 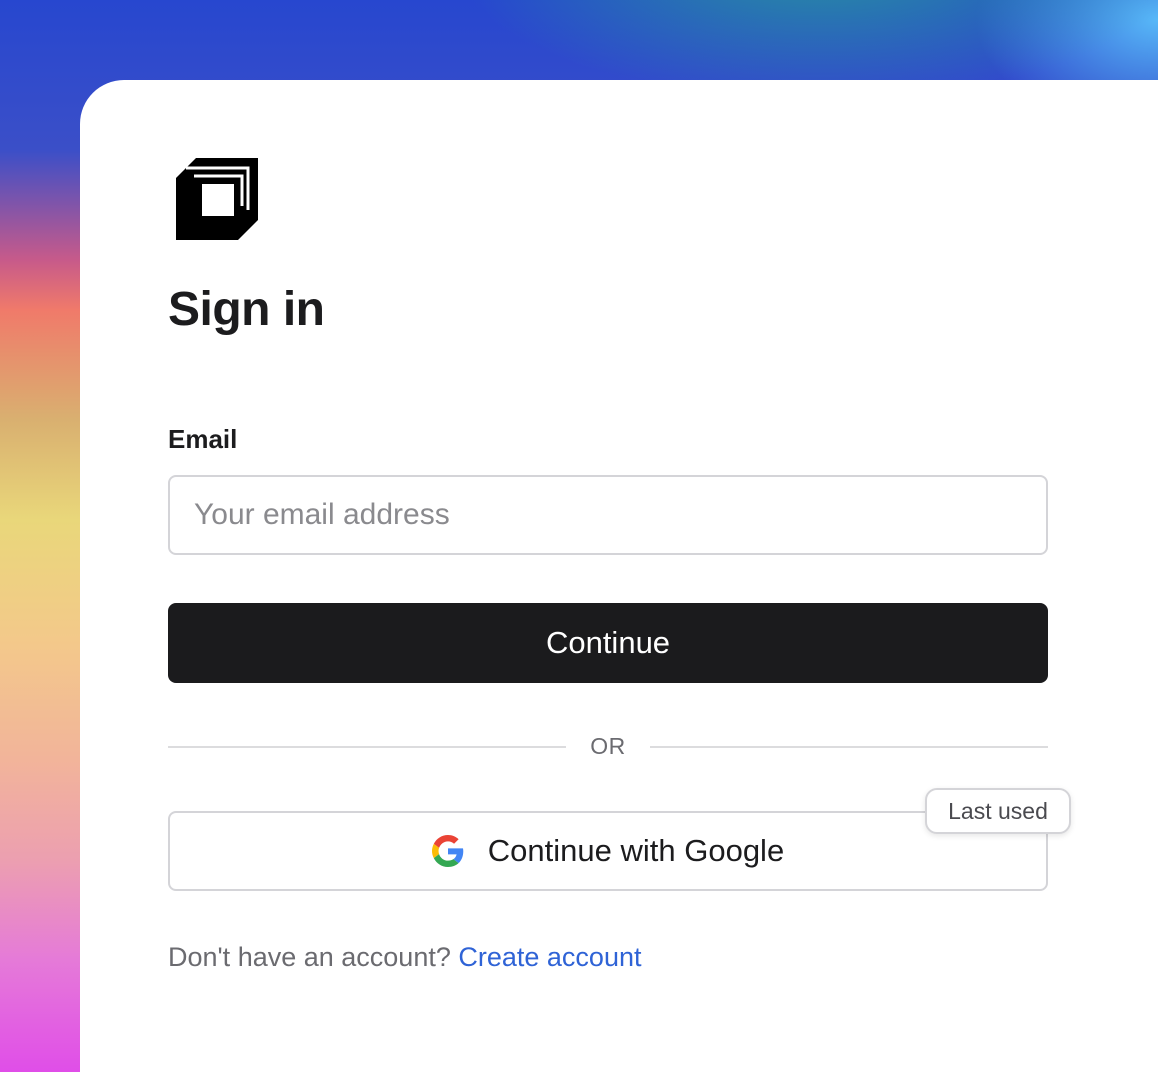 I want to click on continue-button: Continue, so click(x=608, y=643).